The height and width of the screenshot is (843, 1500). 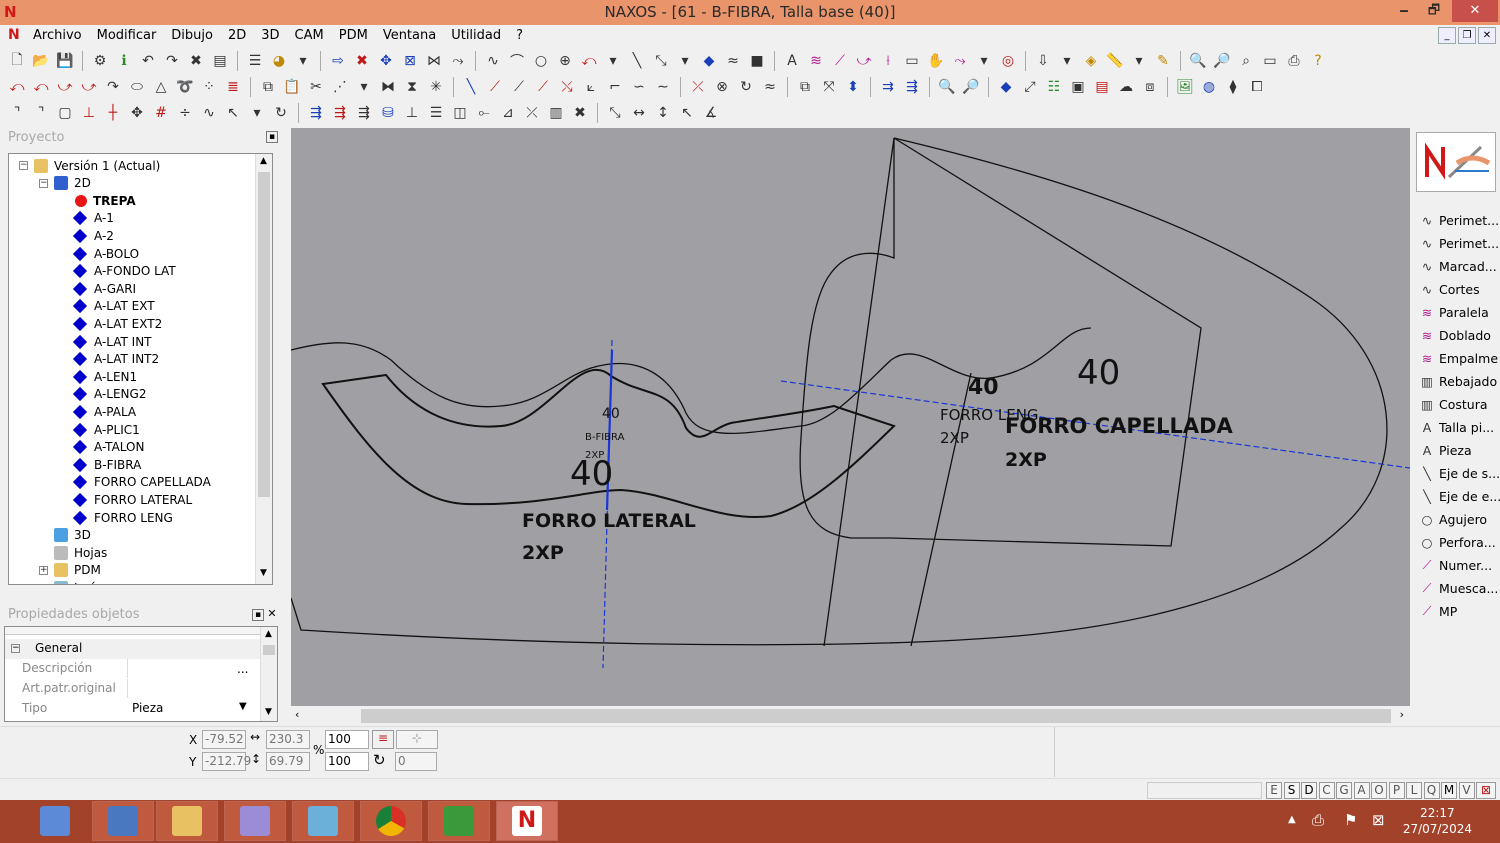 What do you see at coordinates (1126, 87) in the screenshot?
I see `cloud-icon: ☁` at bounding box center [1126, 87].